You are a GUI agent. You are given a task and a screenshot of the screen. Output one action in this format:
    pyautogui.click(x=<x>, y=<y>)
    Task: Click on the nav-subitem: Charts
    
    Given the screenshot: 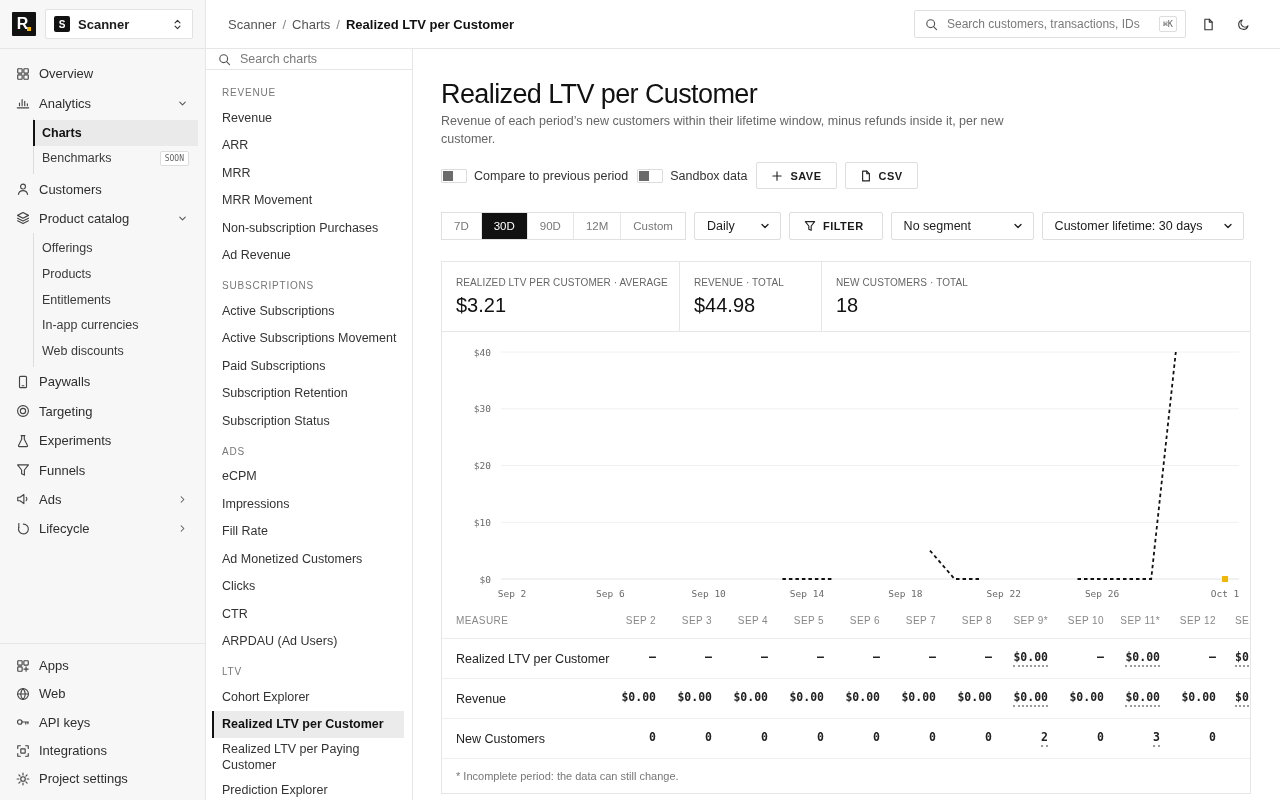 What is the action you would take?
    pyautogui.click(x=115, y=132)
    